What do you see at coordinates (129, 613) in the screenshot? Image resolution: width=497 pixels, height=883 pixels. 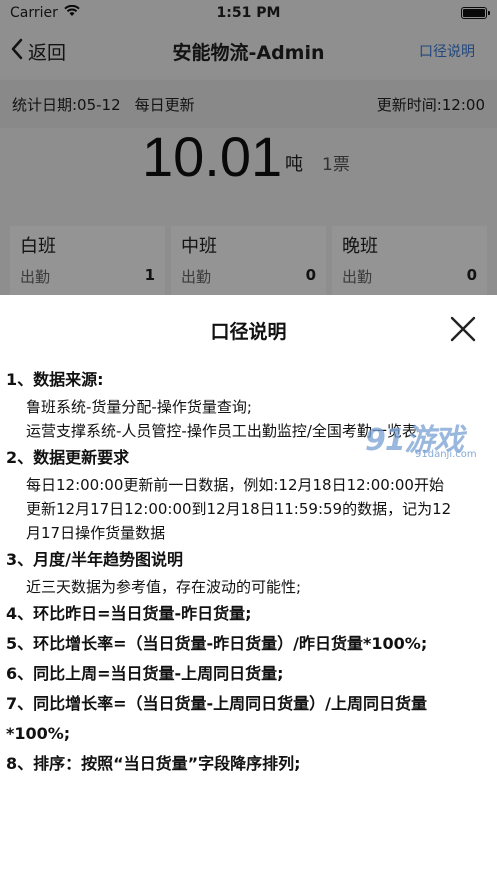 I see `section-title: 4、环比昨日=当日货量-昨日货量;` at bounding box center [129, 613].